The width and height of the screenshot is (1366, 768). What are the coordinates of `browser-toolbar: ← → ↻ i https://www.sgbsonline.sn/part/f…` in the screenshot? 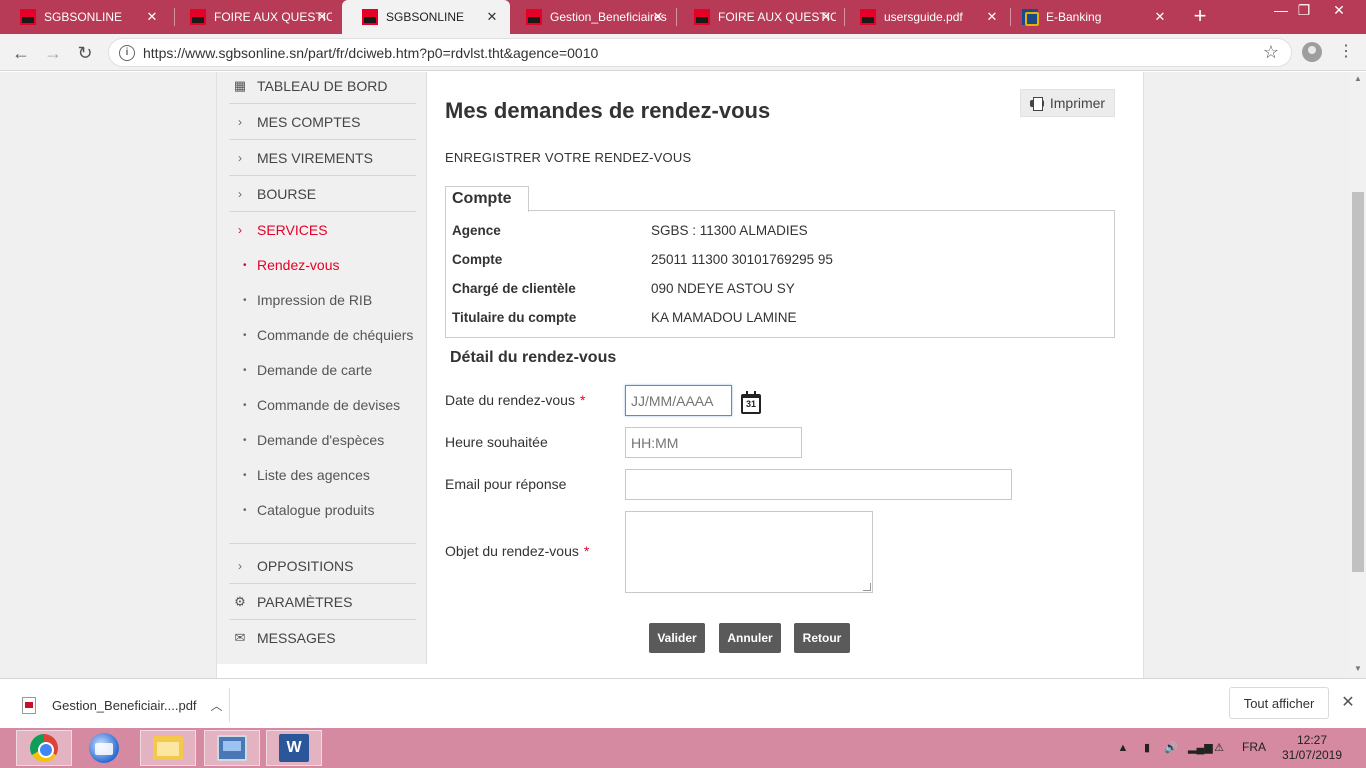 It's located at (683, 52).